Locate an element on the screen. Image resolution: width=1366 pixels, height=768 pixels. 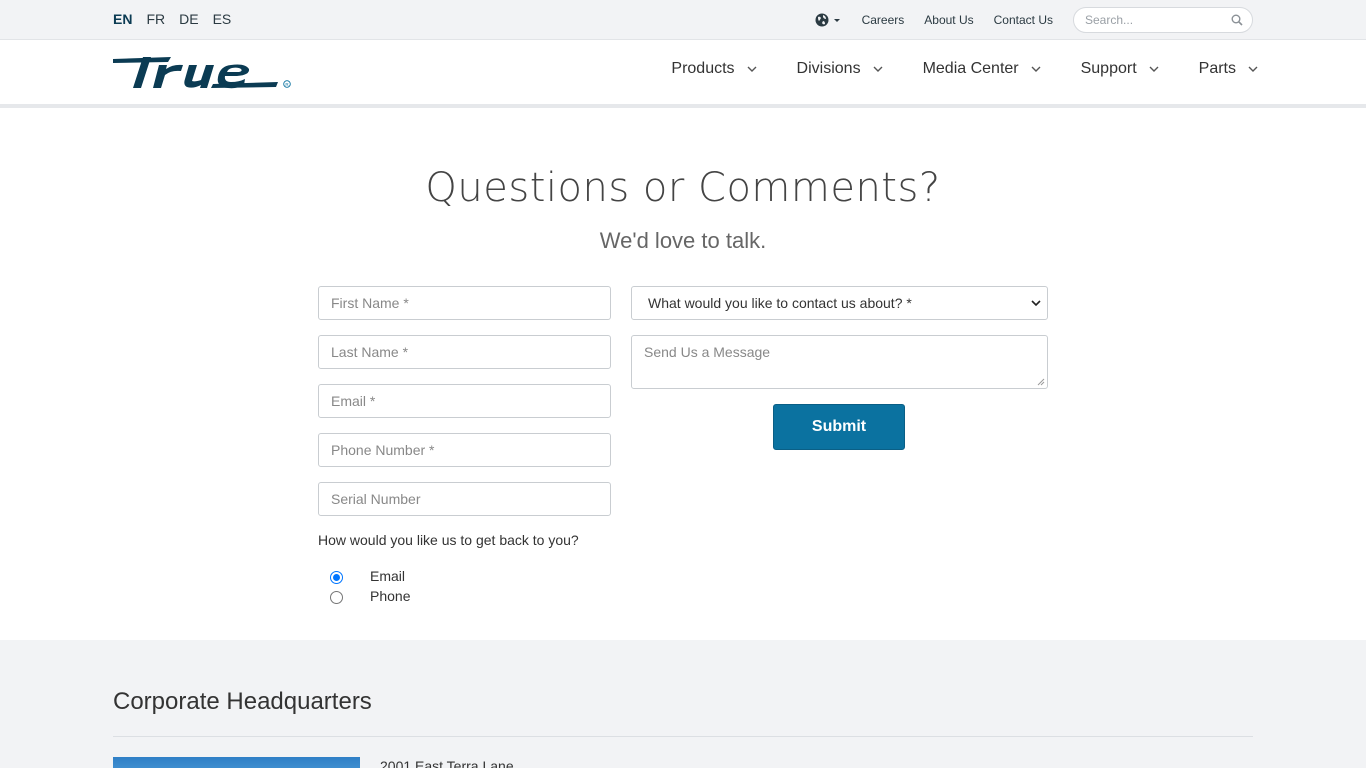
serial-number-input is located at coordinates (464, 499).